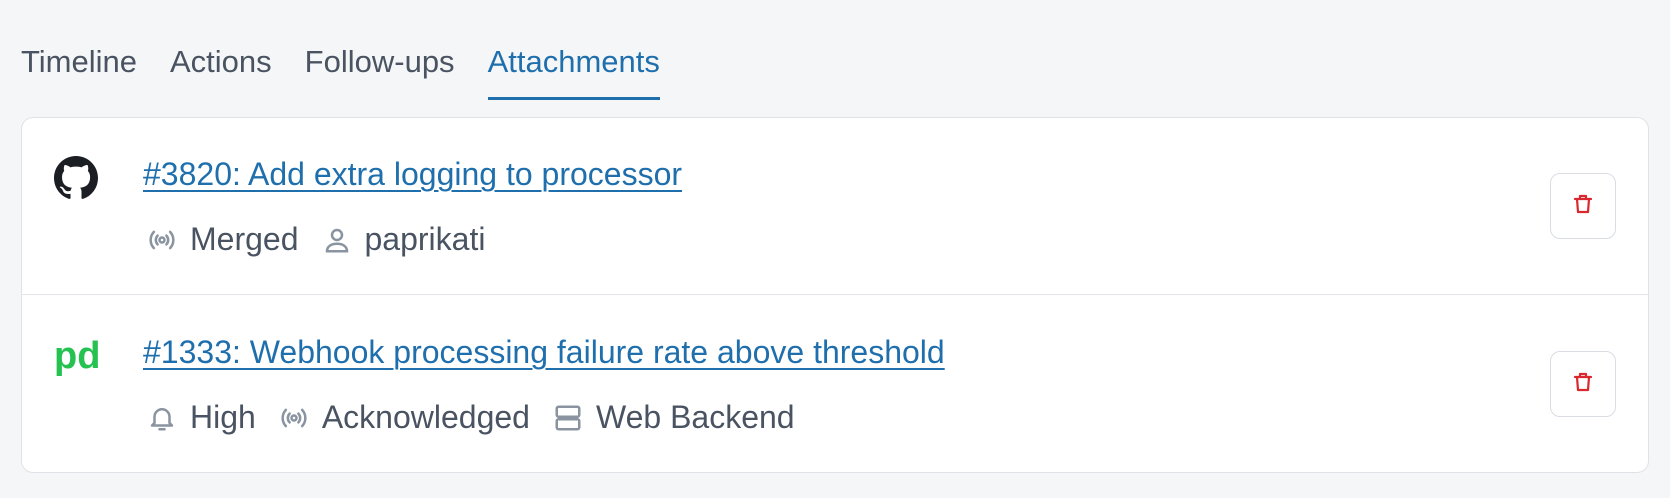 The width and height of the screenshot is (1670, 498). I want to click on status-item: Merged, so click(222, 239).